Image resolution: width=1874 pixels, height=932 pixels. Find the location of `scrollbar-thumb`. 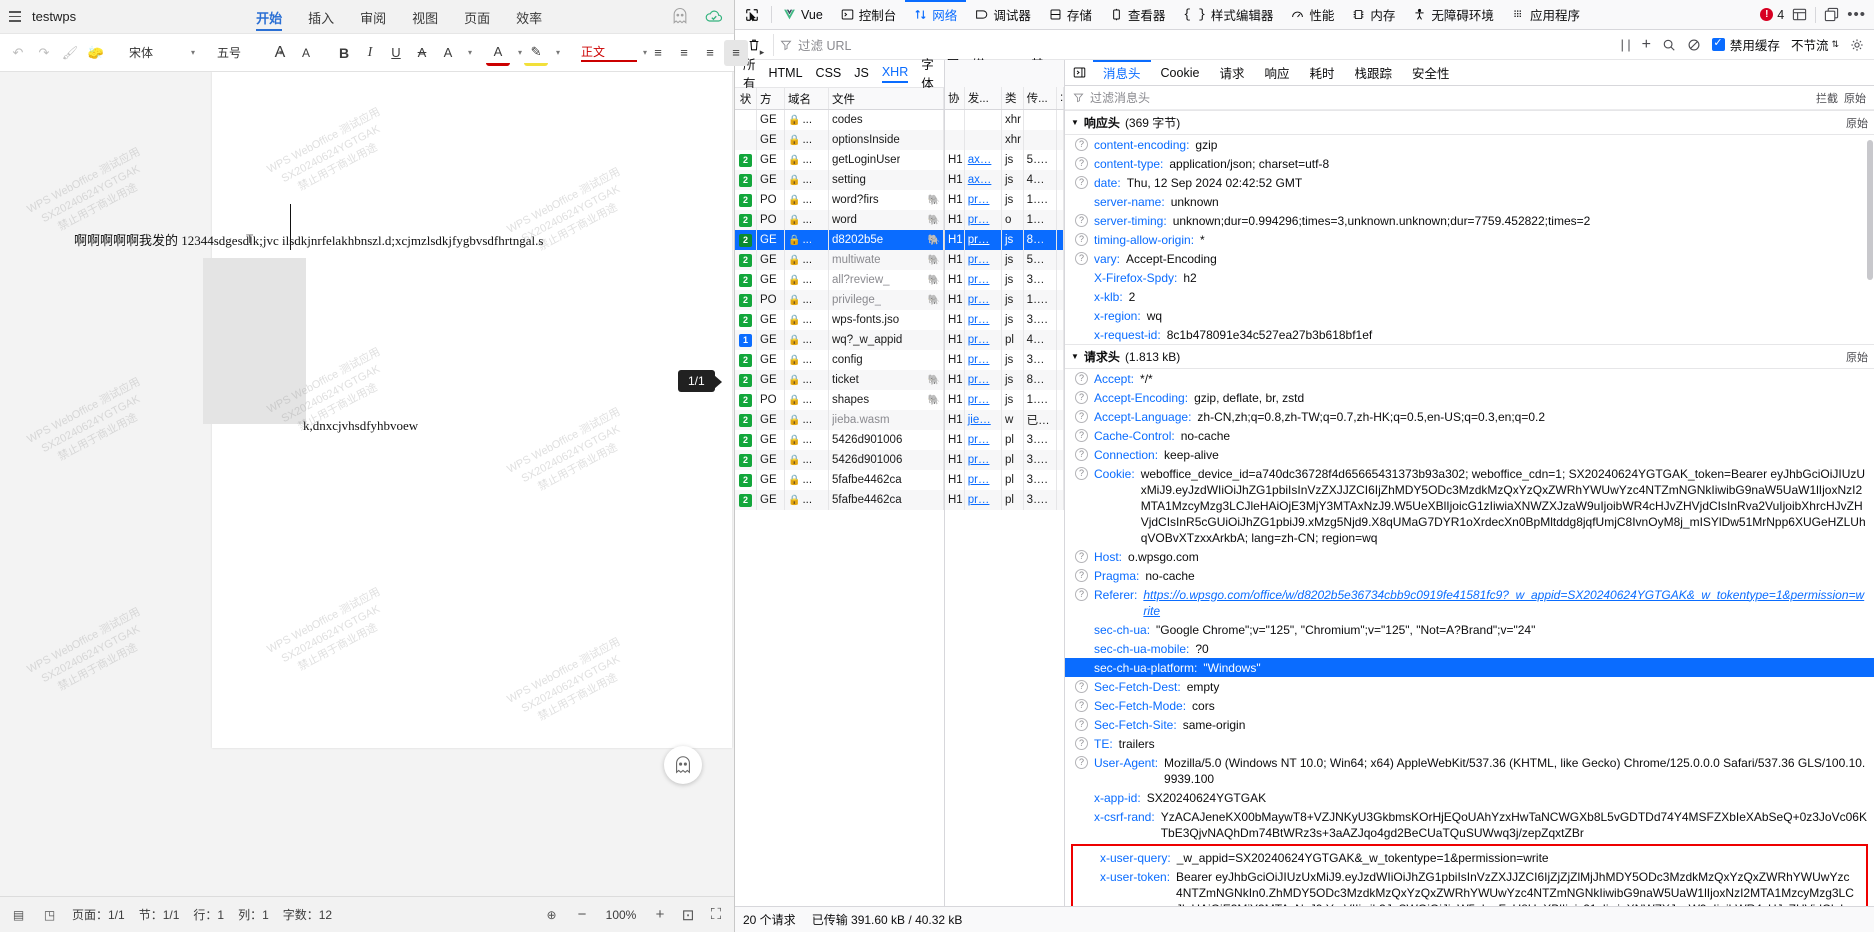

scrollbar-thumb is located at coordinates (1870, 210).